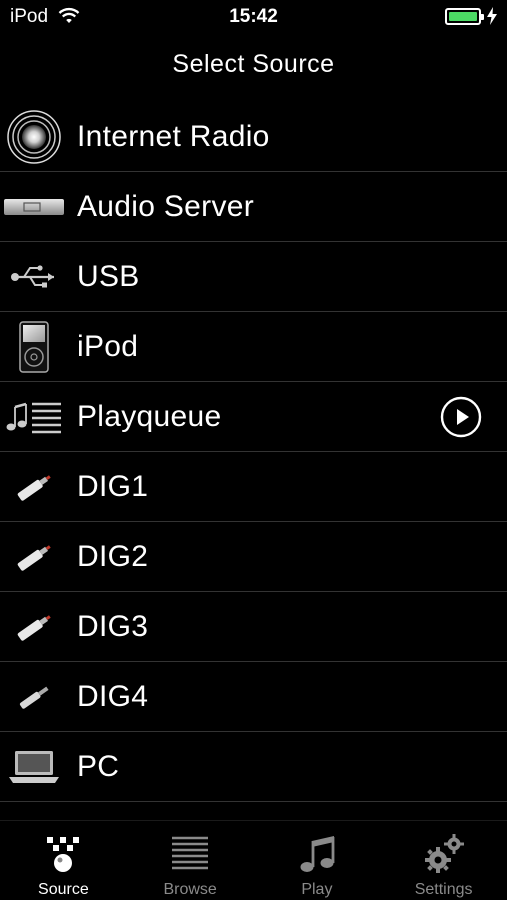 This screenshot has height=900, width=507. I want to click on source-label: DIG2, so click(113, 556).